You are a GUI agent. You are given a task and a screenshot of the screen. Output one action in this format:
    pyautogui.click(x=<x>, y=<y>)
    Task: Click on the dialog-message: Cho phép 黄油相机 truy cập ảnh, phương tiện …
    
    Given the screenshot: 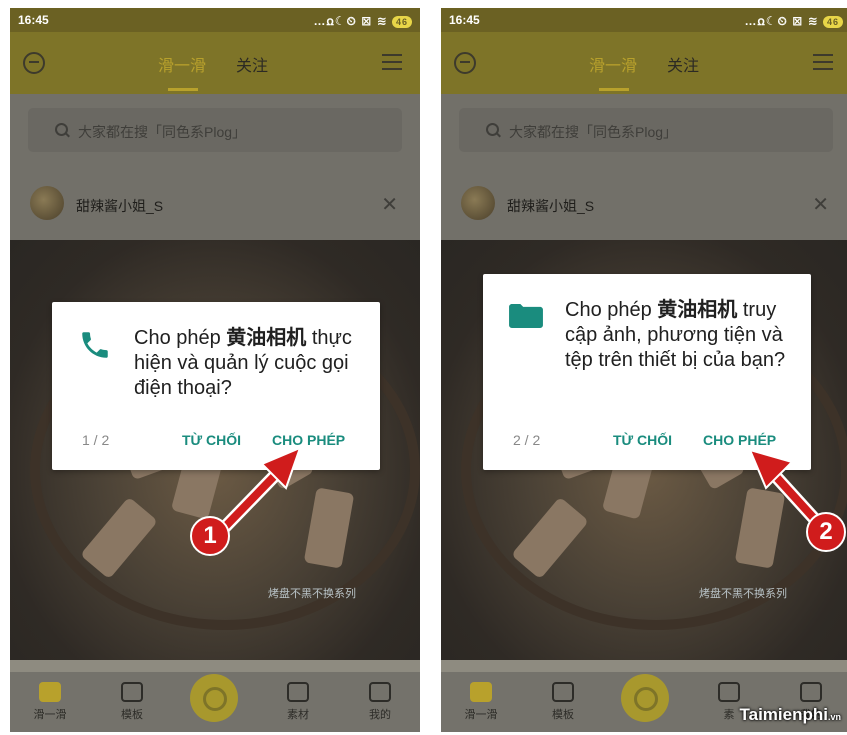 What is the action you would take?
    pyautogui.click(x=682, y=335)
    